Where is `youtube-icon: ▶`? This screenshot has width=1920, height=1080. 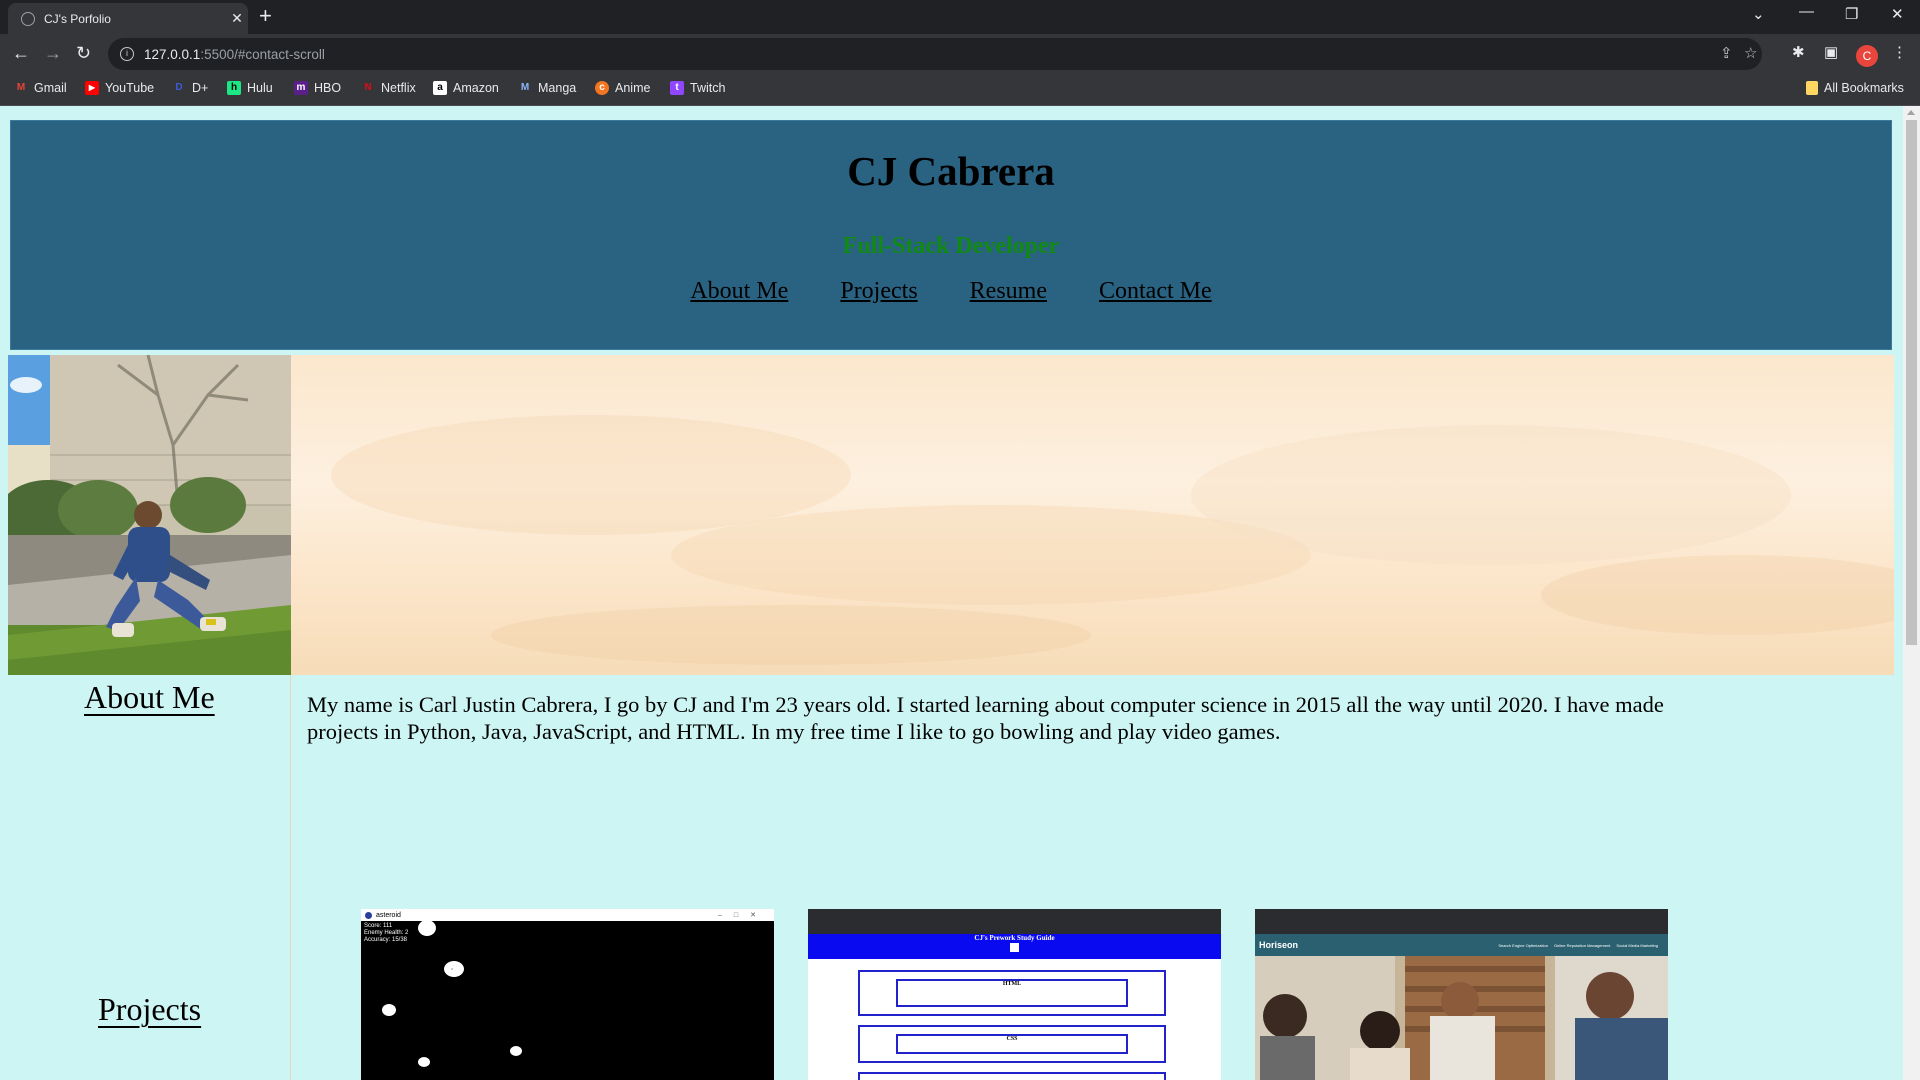
youtube-icon: ▶ is located at coordinates (92, 88).